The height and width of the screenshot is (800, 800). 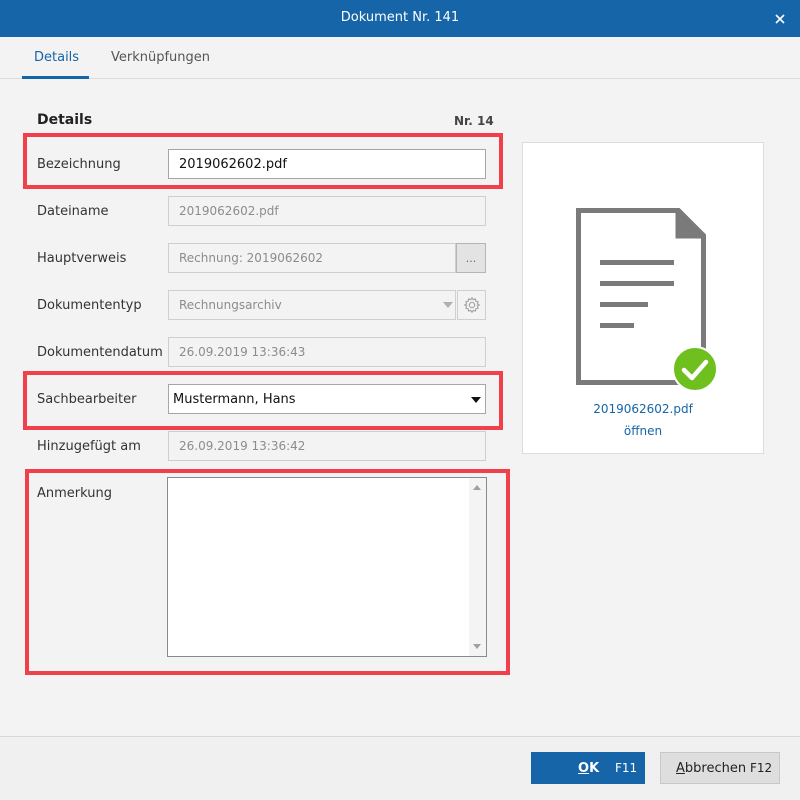 What do you see at coordinates (230, 305) in the screenshot?
I see `dokumententyp-value: Rechnungsarchiv` at bounding box center [230, 305].